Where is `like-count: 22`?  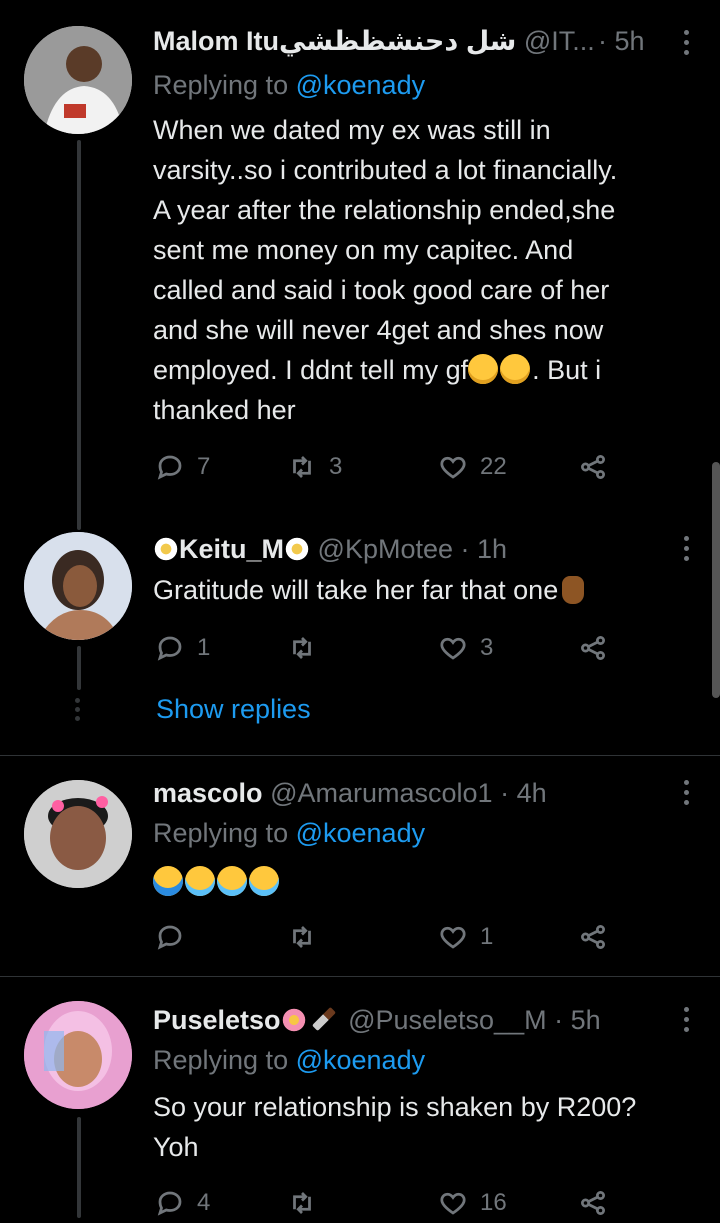
like-count: 22 is located at coordinates (493, 466).